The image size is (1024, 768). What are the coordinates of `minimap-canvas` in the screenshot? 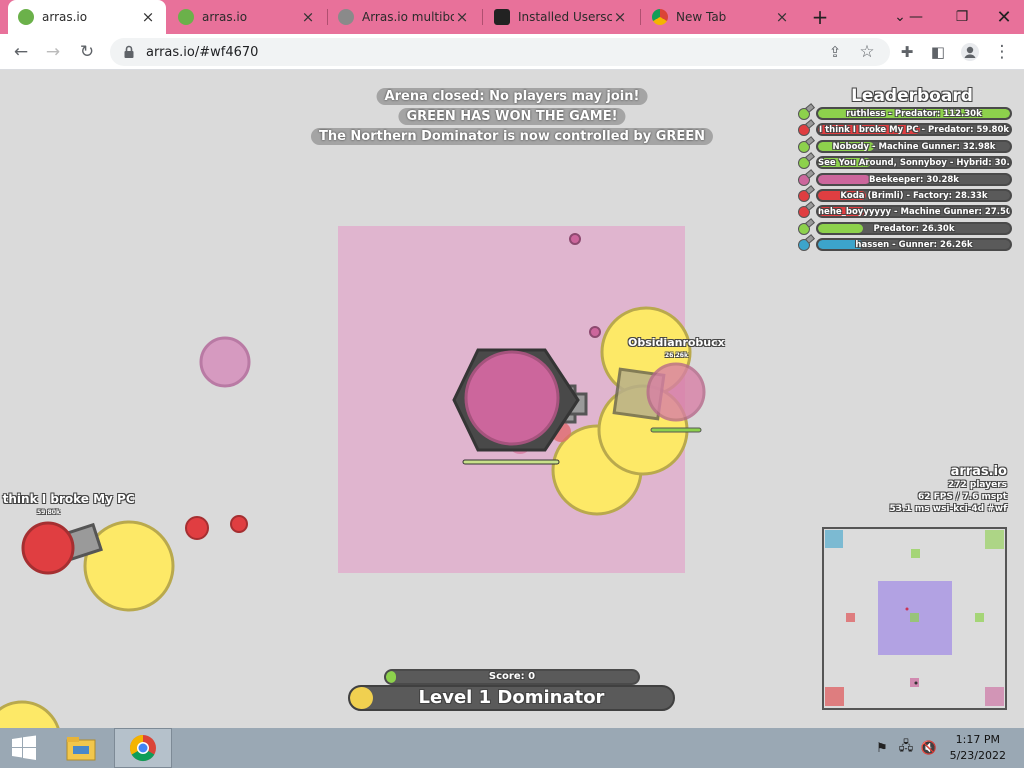 It's located at (914, 618).